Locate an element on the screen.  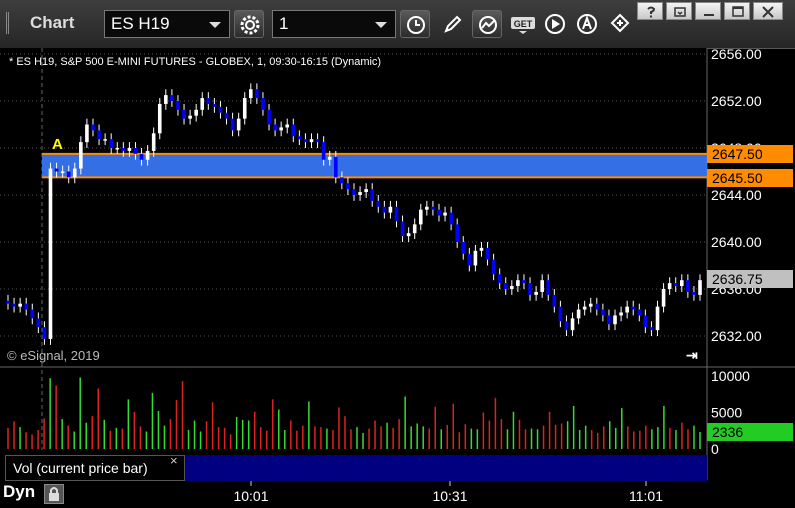
zone-lower-label: 2645.50 is located at coordinates (750, 178).